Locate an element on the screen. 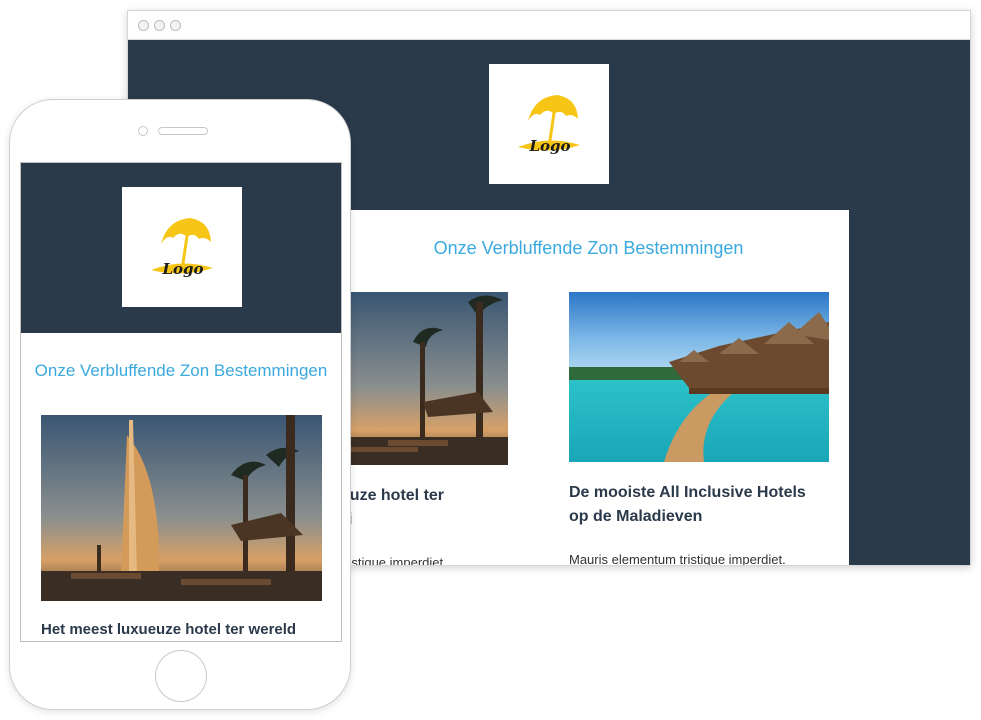  mobile-header: Logo is located at coordinates (181, 248).